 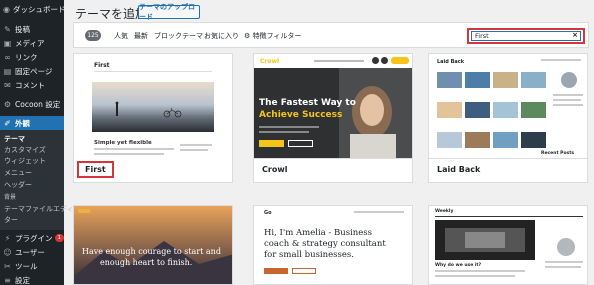 What do you see at coordinates (272, 36) in the screenshot?
I see `tab-feature-filter: ⚙ 特徴フィルター` at bounding box center [272, 36].